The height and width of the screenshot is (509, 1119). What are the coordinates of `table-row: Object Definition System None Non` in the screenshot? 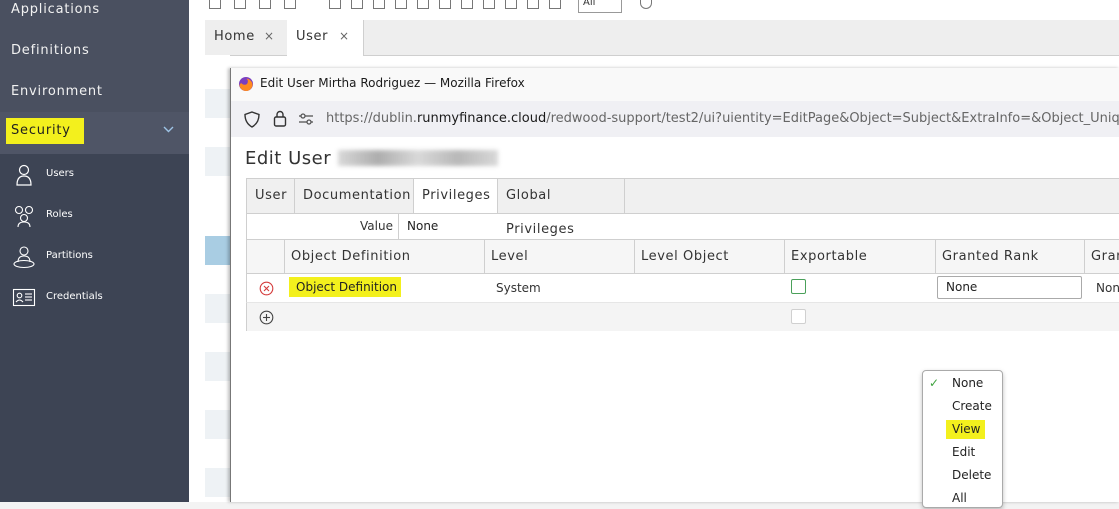 It's located at (682, 288).